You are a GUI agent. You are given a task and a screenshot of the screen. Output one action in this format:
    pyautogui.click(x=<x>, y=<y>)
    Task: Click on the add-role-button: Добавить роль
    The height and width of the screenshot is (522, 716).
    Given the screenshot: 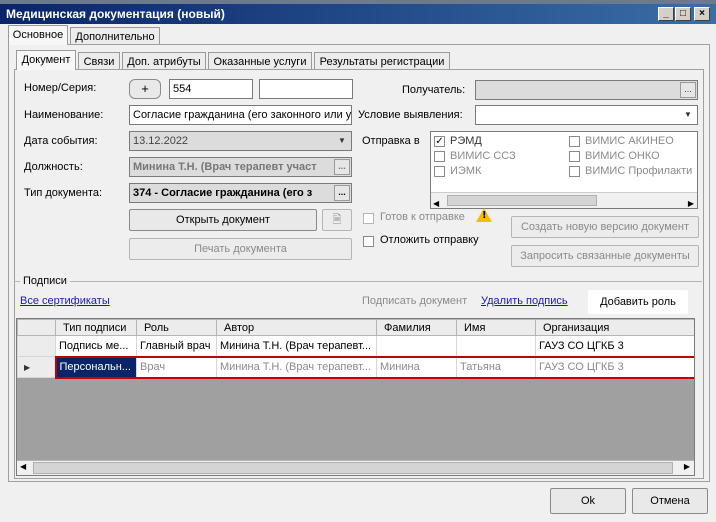 What is the action you would take?
    pyautogui.click(x=638, y=302)
    